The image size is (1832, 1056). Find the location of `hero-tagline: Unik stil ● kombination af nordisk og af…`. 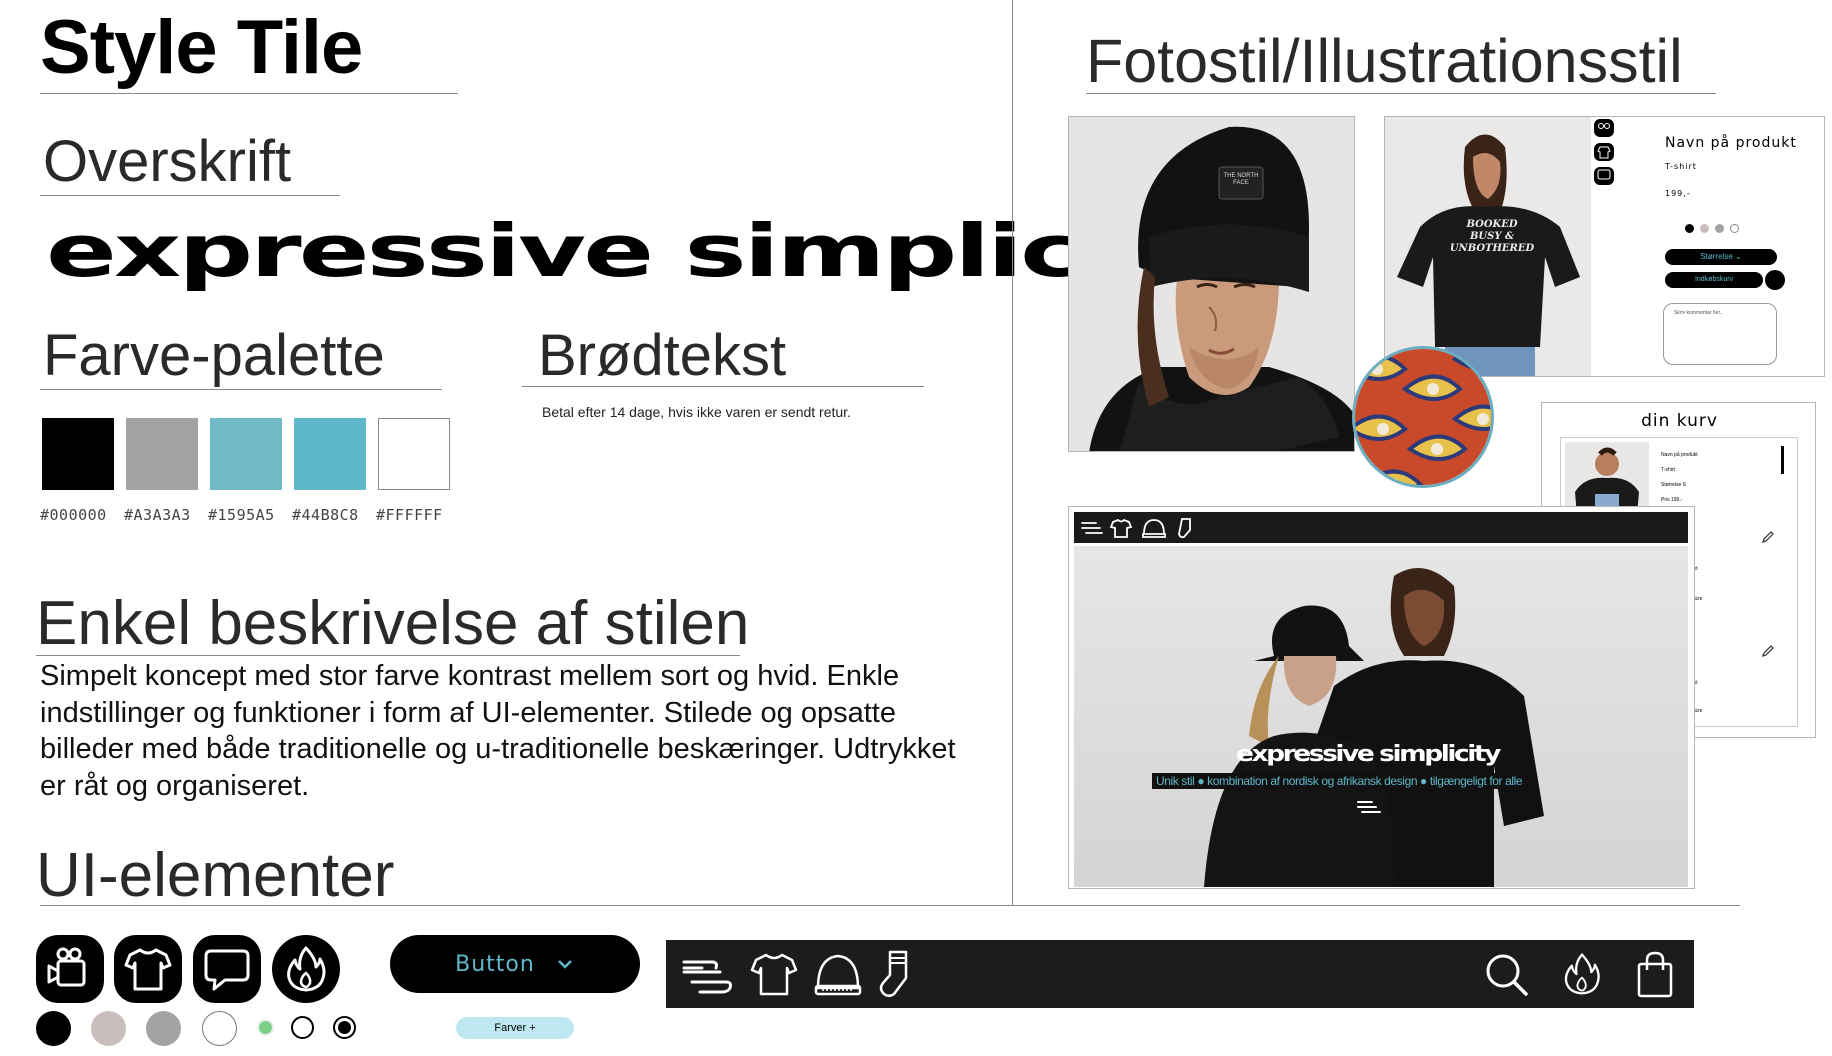

hero-tagline: Unik stil ● kombination af nordisk og af… is located at coordinates (1339, 781).